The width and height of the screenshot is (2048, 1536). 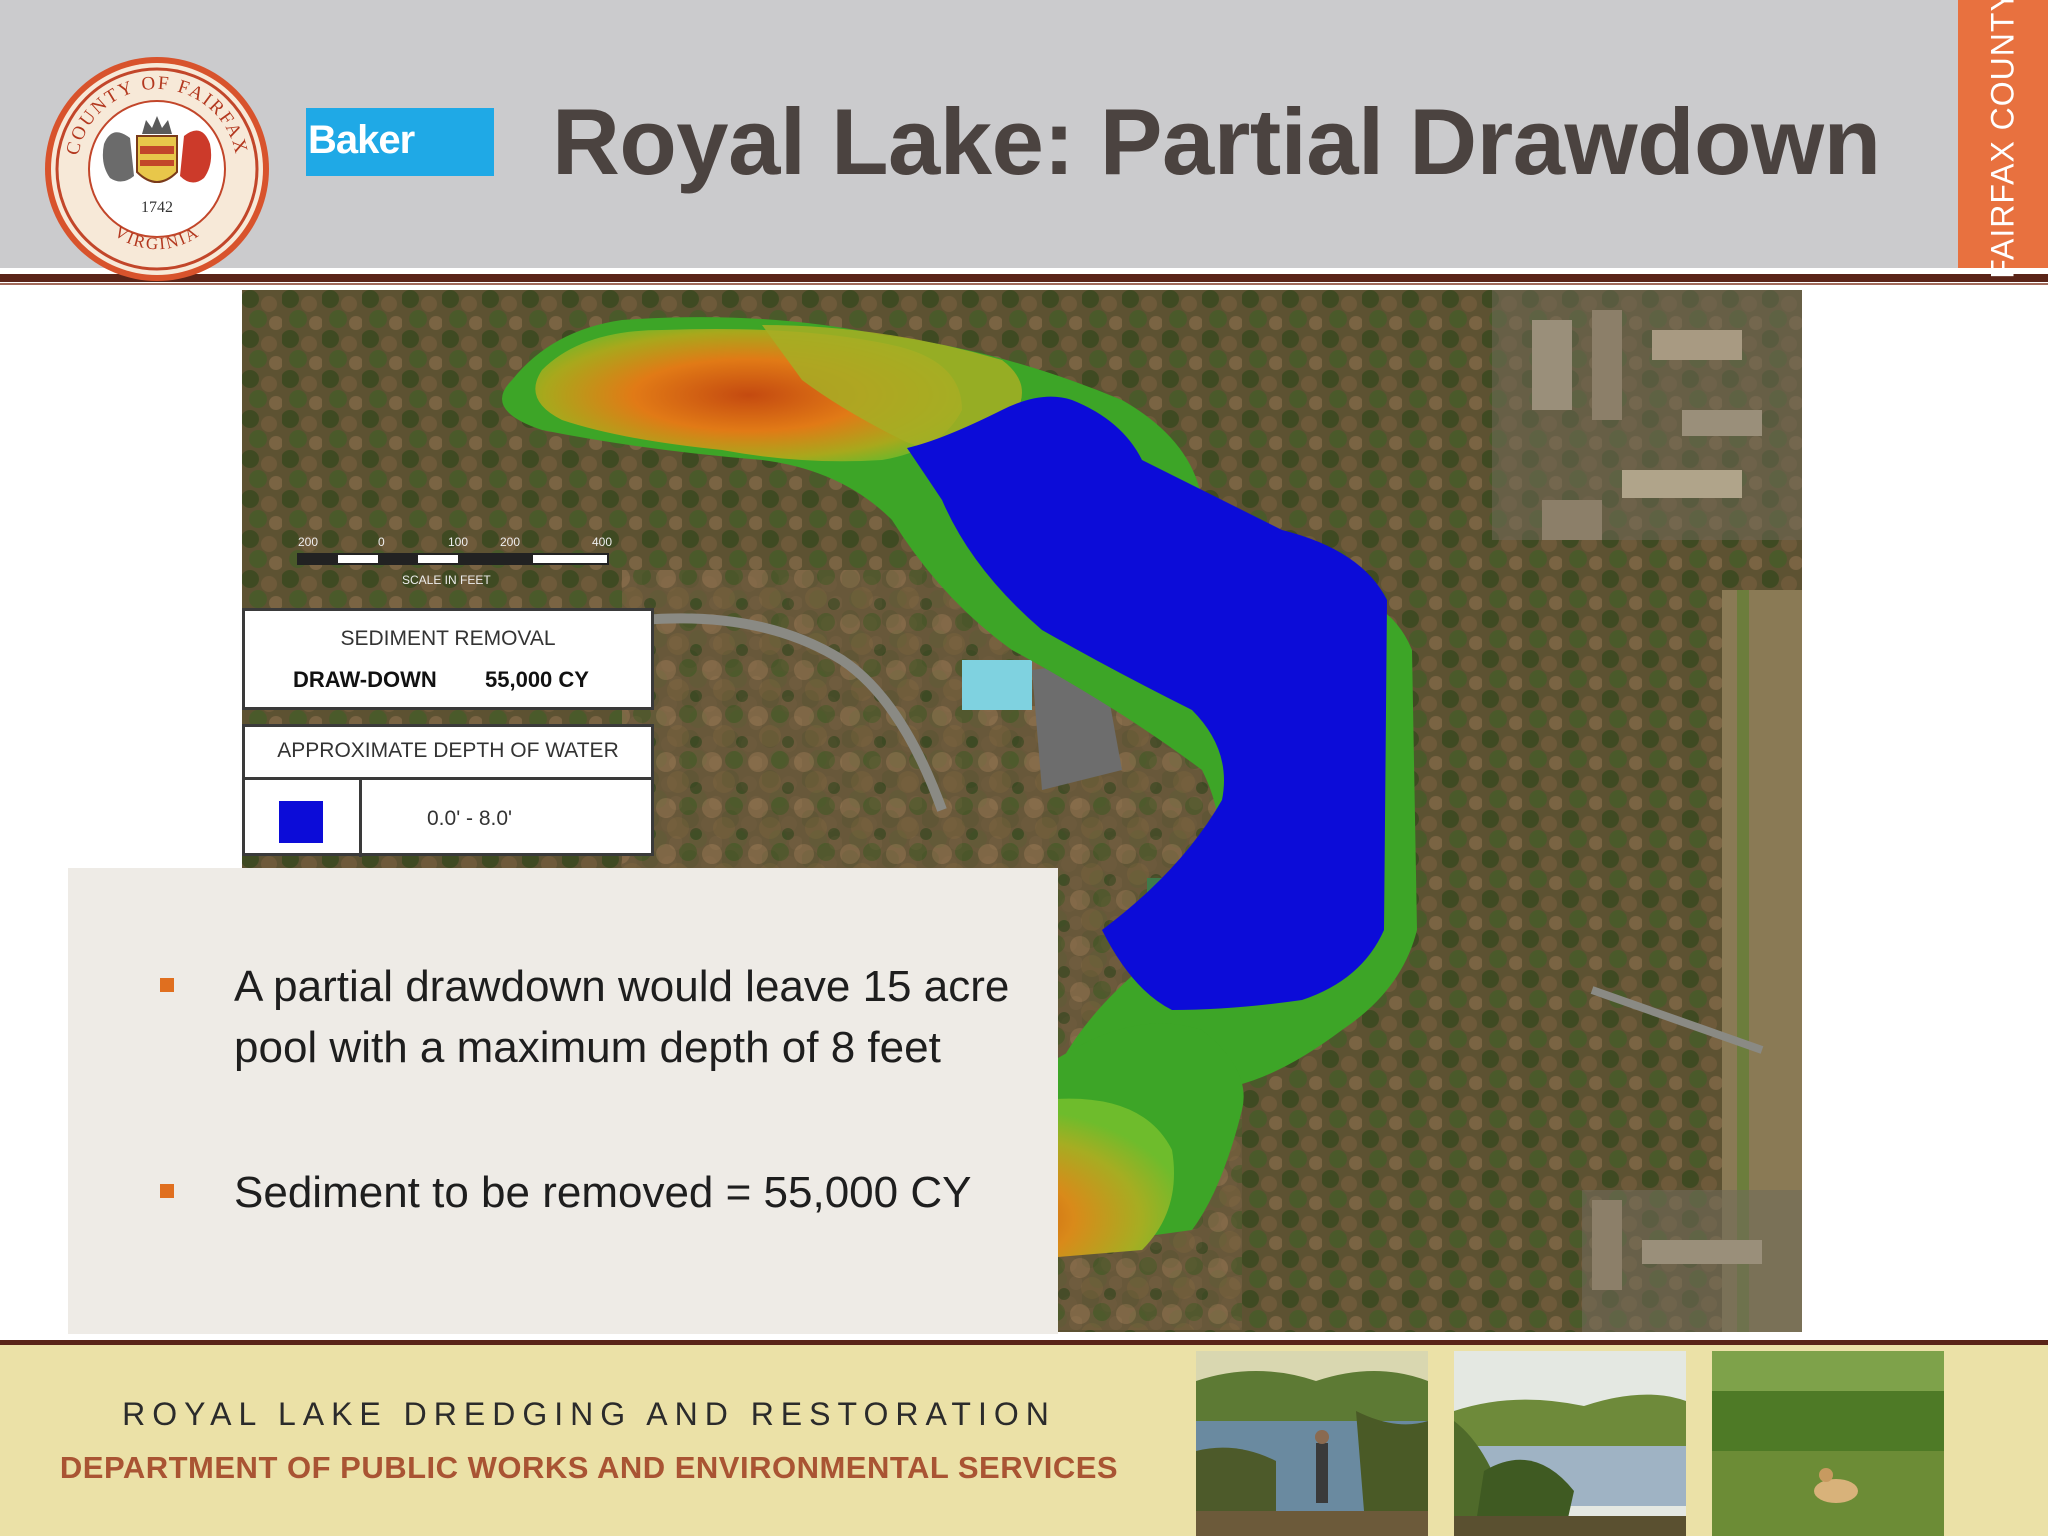 I want to click on baker-logo: Baker, so click(x=400, y=142).